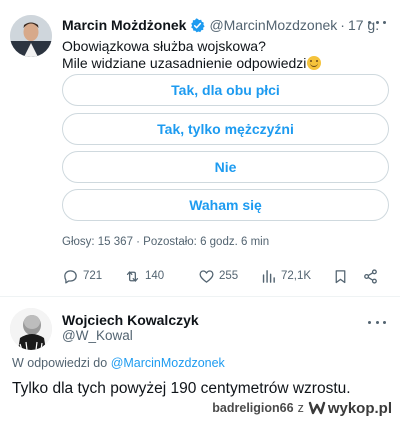 This screenshot has width=400, height=422. What do you see at coordinates (168, 363) in the screenshot?
I see `reply-to-mention: @MarcinMozdzonek` at bounding box center [168, 363].